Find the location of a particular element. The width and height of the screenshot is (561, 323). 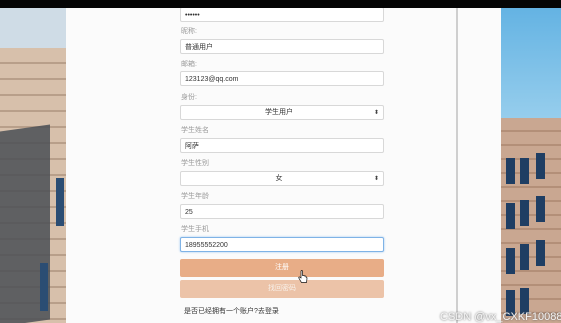

card-right-border is located at coordinates (457, 165).